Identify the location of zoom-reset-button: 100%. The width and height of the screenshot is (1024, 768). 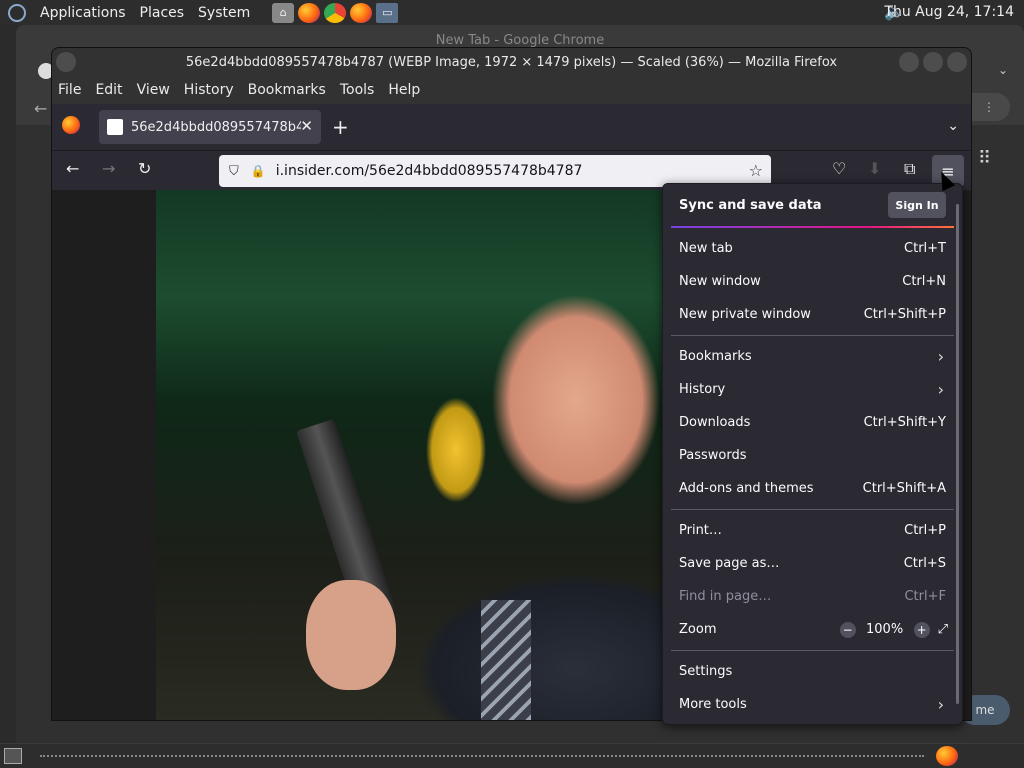
(885, 629).